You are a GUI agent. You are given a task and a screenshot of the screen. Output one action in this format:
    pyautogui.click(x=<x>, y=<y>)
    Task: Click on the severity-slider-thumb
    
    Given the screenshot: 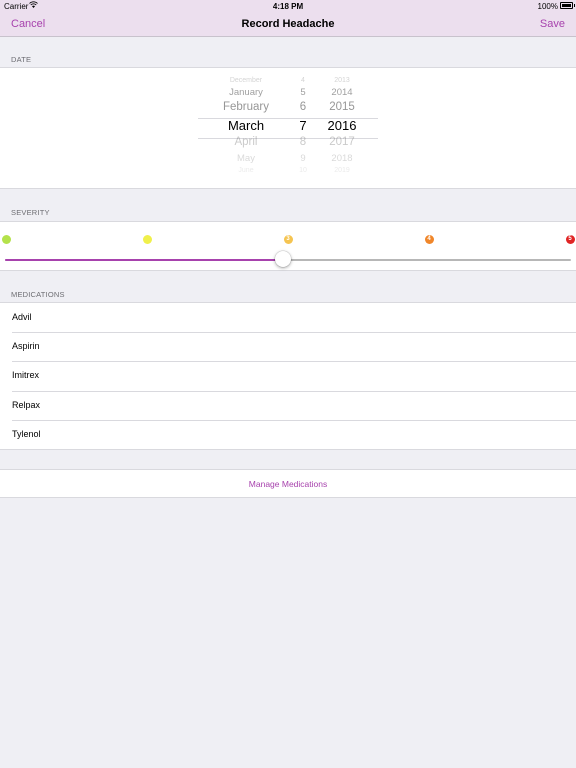 What is the action you would take?
    pyautogui.click(x=283, y=259)
    